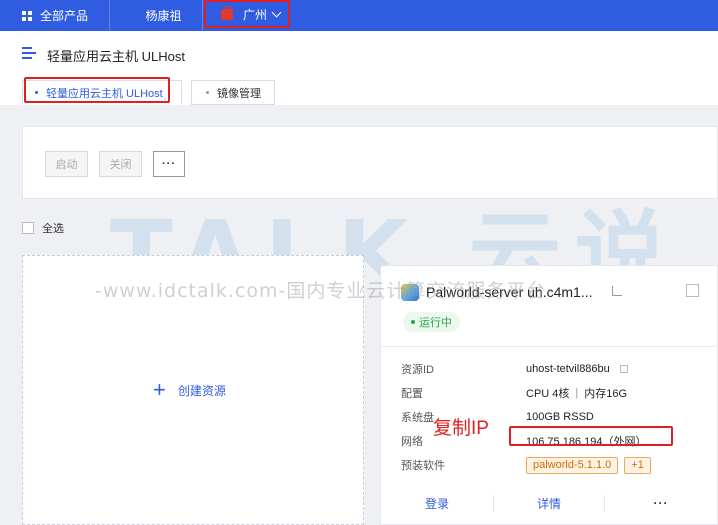  I want to click on software-value: palworld-5.1.1.0 +1, so click(591, 465).